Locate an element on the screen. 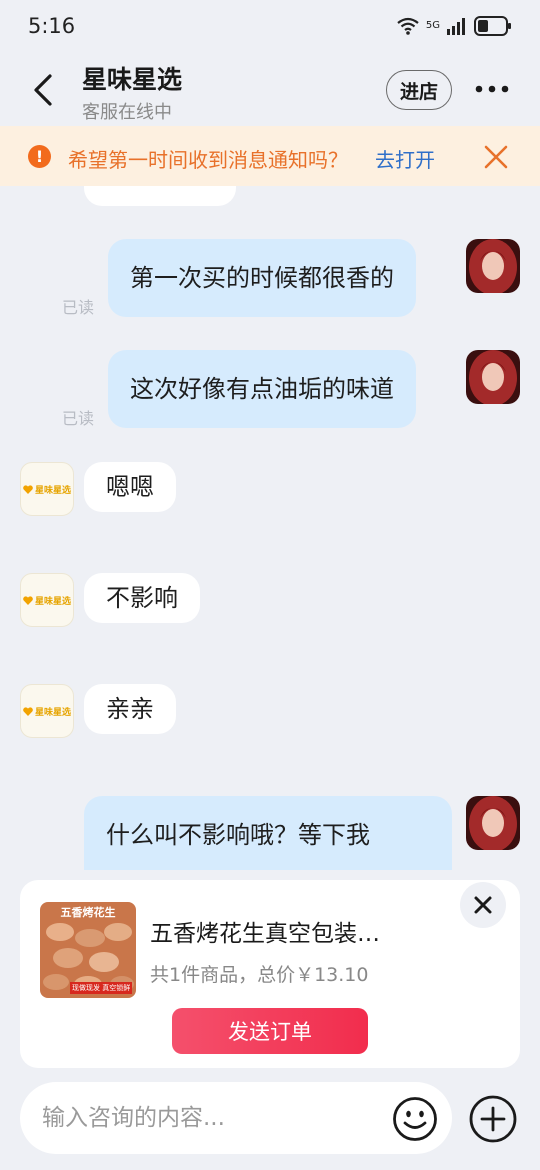 The image size is (540, 1170). battery-icon is located at coordinates (492, 26).